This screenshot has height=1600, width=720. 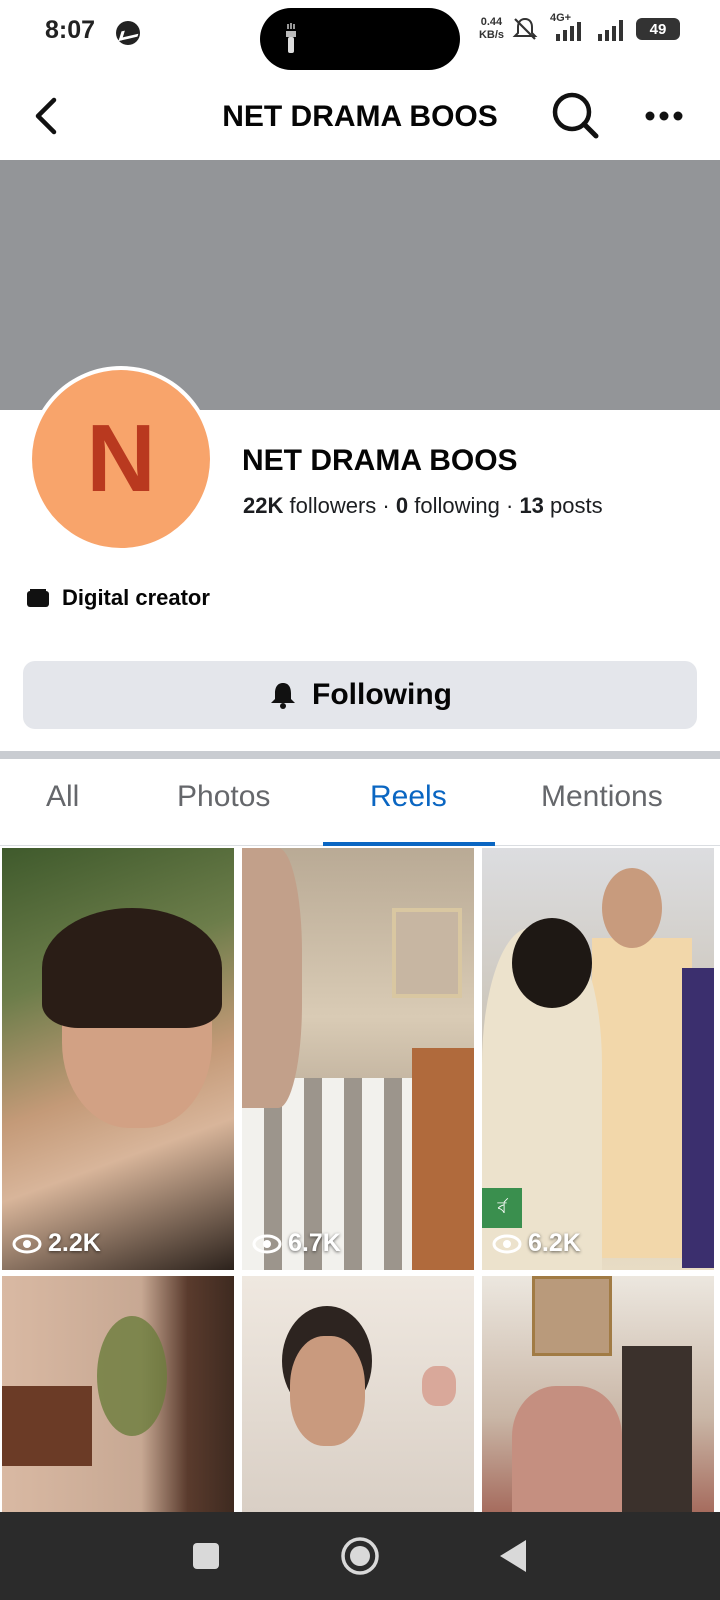 What do you see at coordinates (602, 797) in the screenshot?
I see `tab-mentions: Mentions` at bounding box center [602, 797].